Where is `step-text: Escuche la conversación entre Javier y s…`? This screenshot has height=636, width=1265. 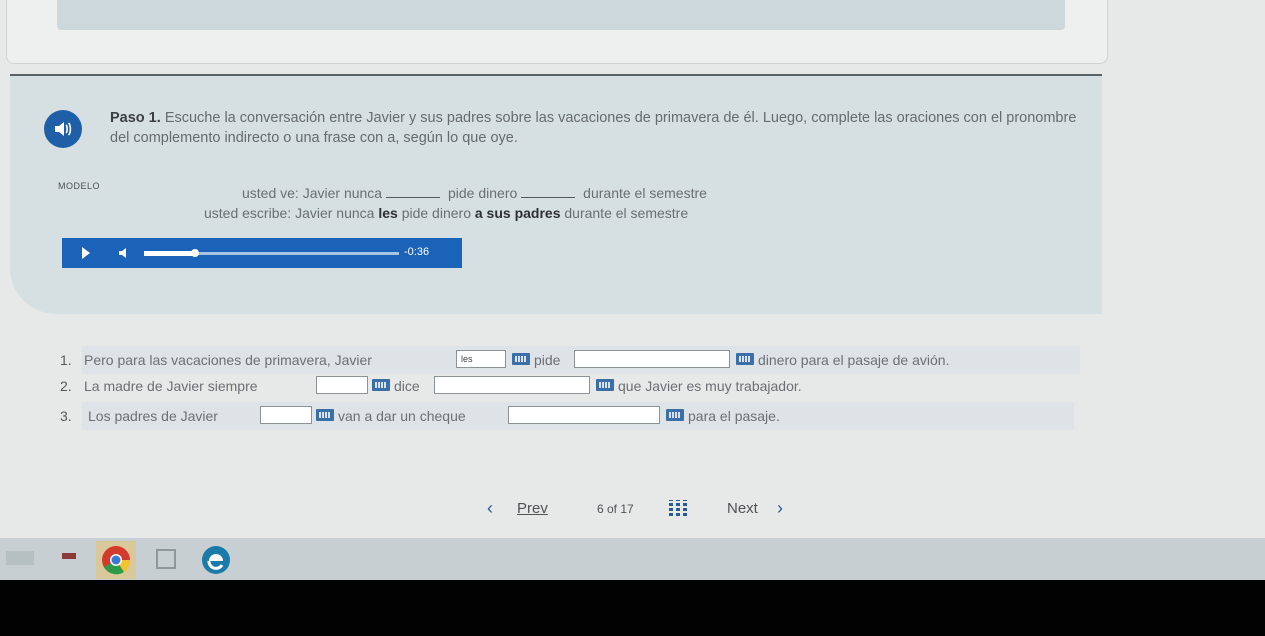 step-text: Escuche la conversación entre Javier y s… is located at coordinates (593, 128).